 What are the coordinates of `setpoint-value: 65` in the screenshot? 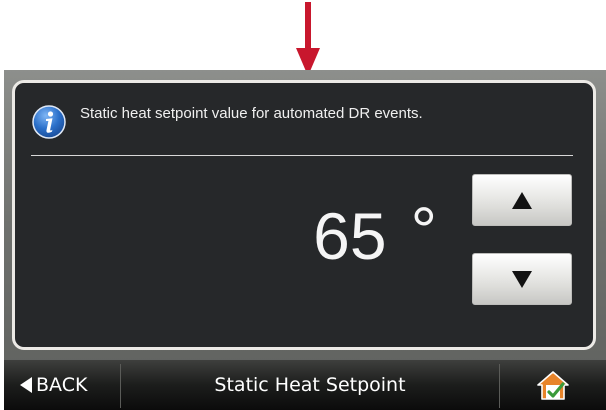 It's located at (350, 236).